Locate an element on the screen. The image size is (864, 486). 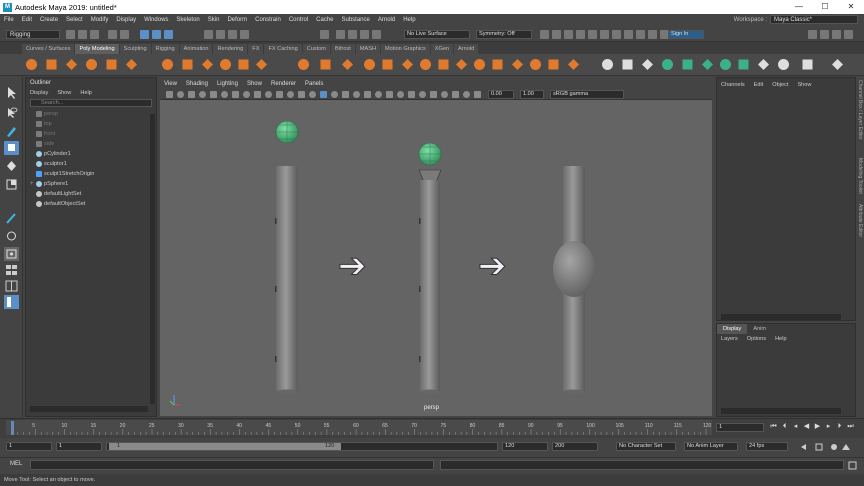
color-space-dropdown: sRGB gamma is located at coordinates (587, 94).